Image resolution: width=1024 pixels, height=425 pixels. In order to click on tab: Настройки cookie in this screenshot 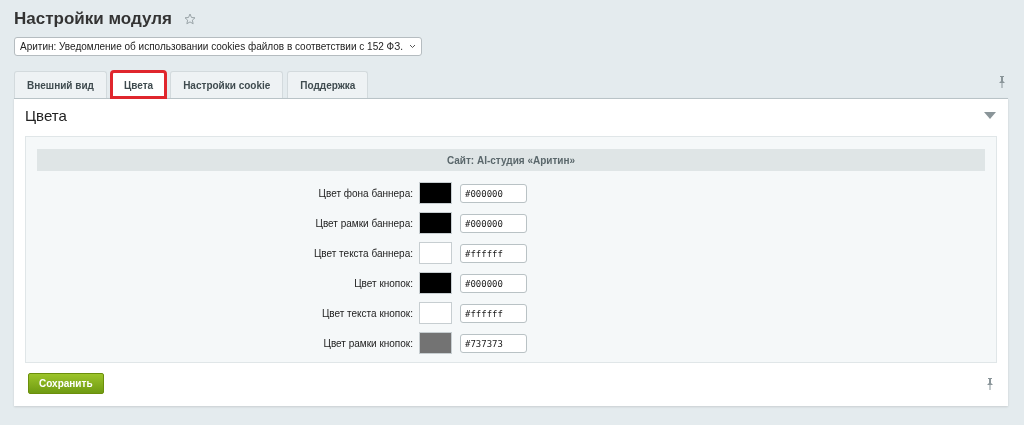, I will do `click(227, 84)`.